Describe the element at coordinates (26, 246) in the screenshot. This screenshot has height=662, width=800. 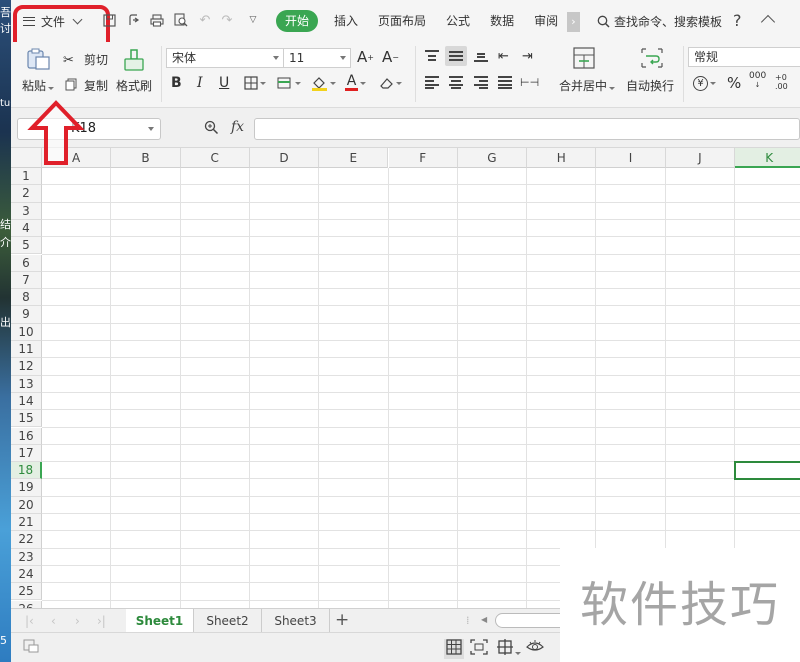
I see `row-header-5: 5` at that location.